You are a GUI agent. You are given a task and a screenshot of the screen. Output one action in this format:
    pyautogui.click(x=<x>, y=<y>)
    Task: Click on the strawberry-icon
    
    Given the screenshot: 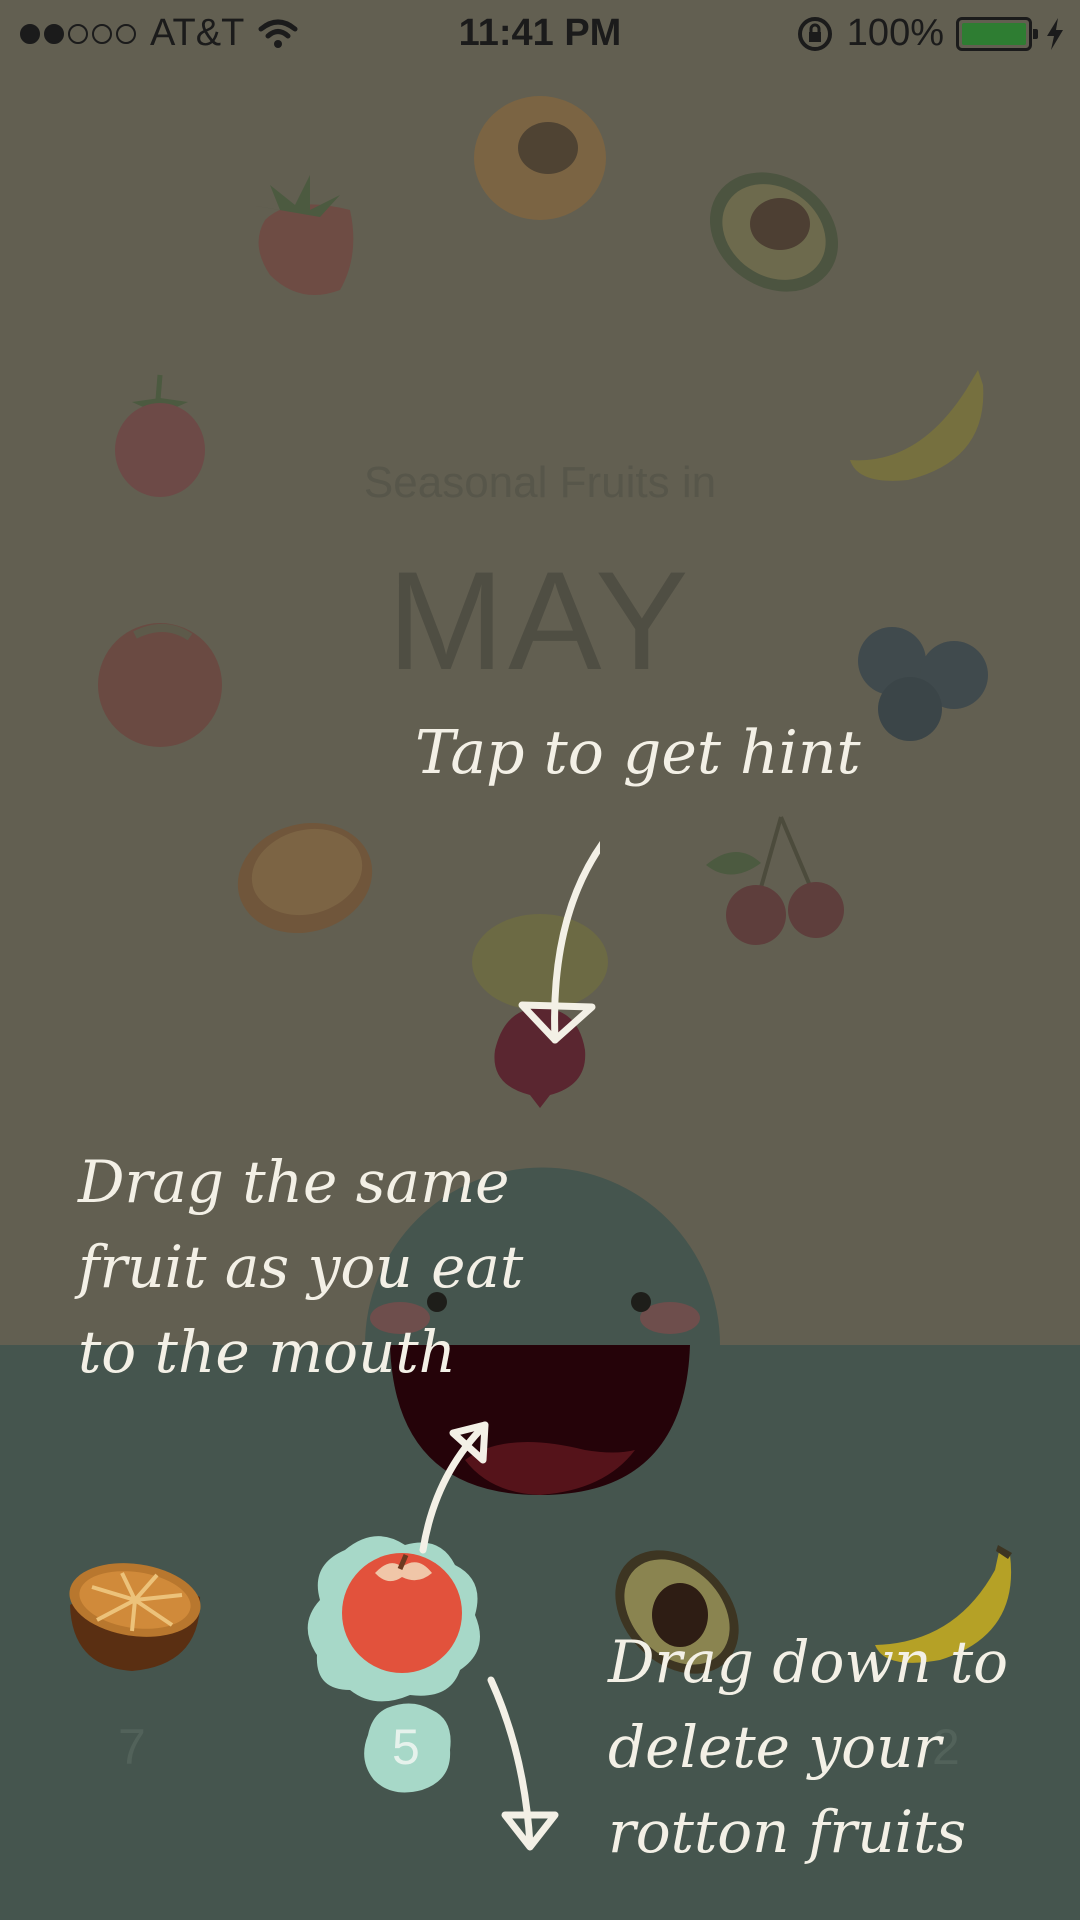 What is the action you would take?
    pyautogui.click(x=307, y=235)
    